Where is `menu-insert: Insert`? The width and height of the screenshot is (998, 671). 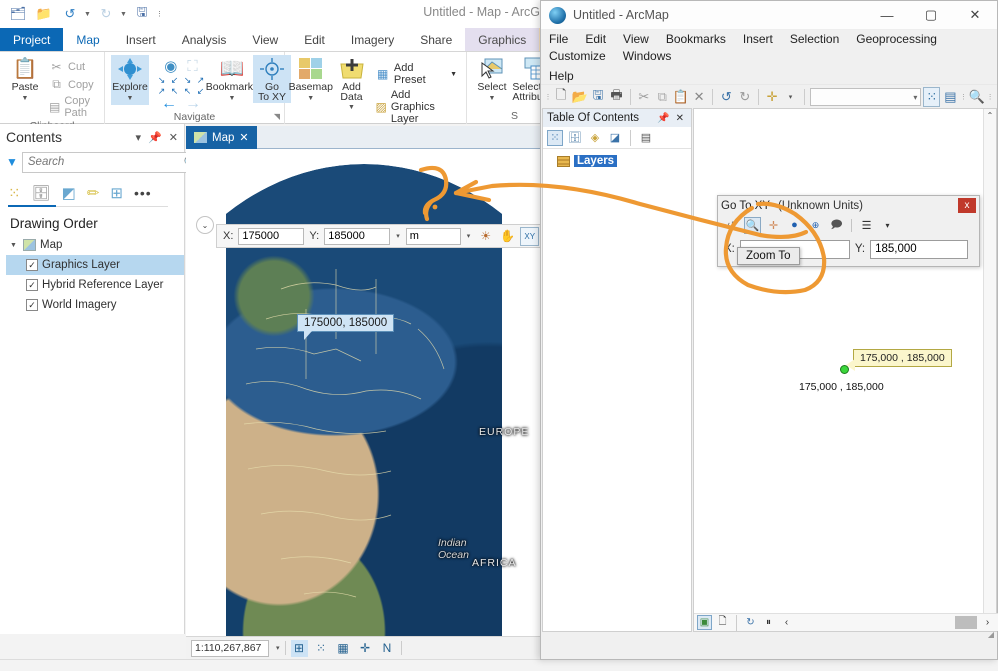
menu-insert: Insert is located at coordinates (758, 39).